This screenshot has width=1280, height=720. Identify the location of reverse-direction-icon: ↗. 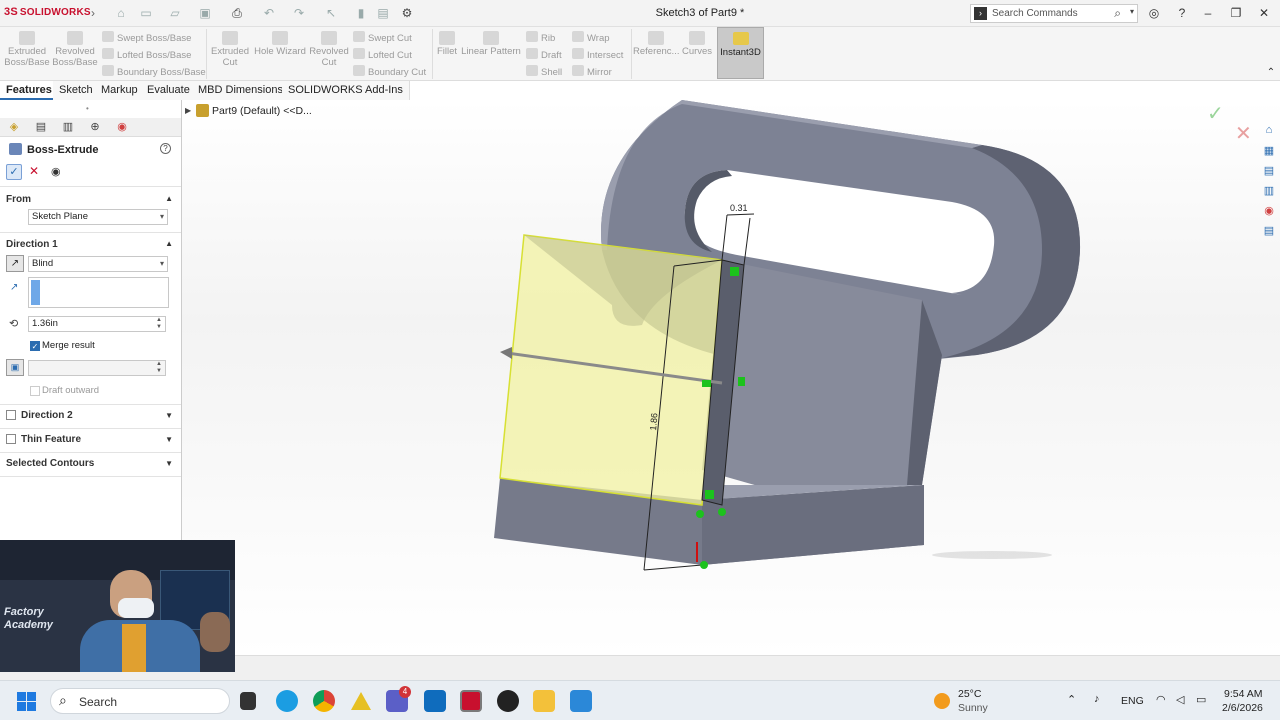
(15, 263).